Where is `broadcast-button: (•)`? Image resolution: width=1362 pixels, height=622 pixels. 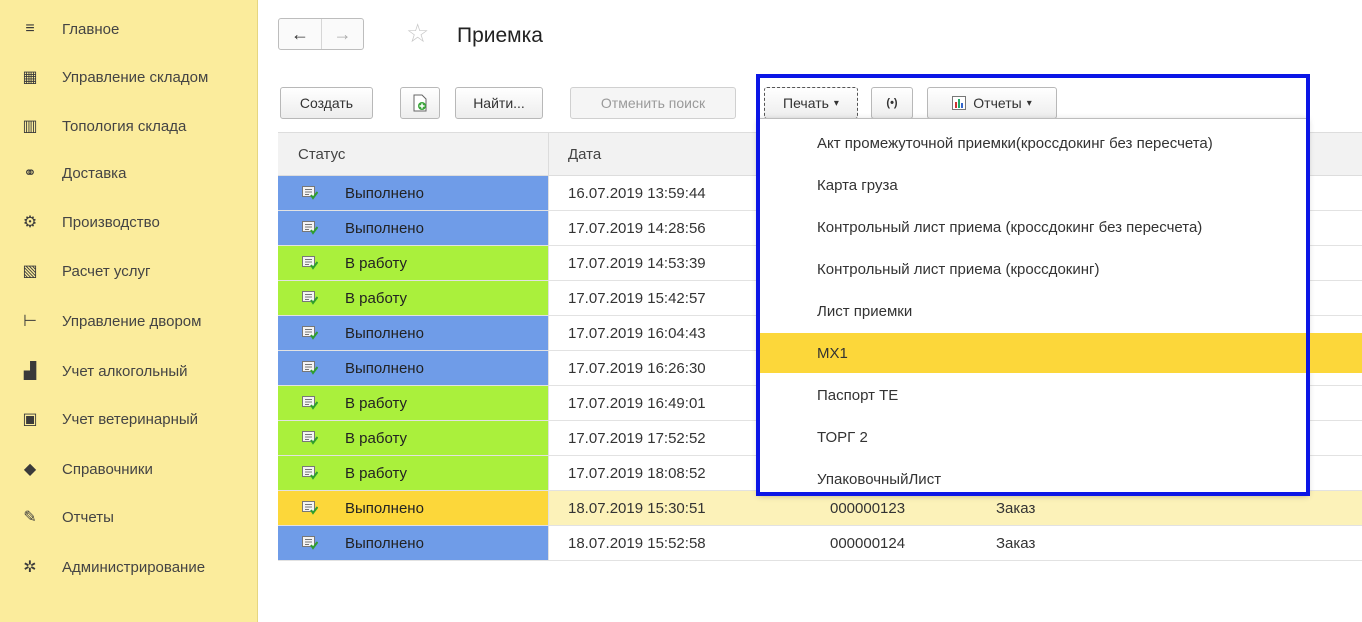
broadcast-button: (•) is located at coordinates (892, 103).